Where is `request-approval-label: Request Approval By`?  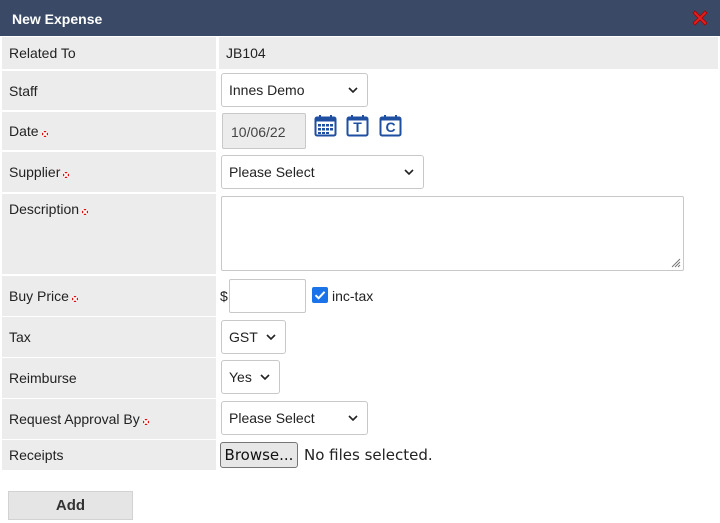
request-approval-label: Request Approval By is located at coordinates (79, 419).